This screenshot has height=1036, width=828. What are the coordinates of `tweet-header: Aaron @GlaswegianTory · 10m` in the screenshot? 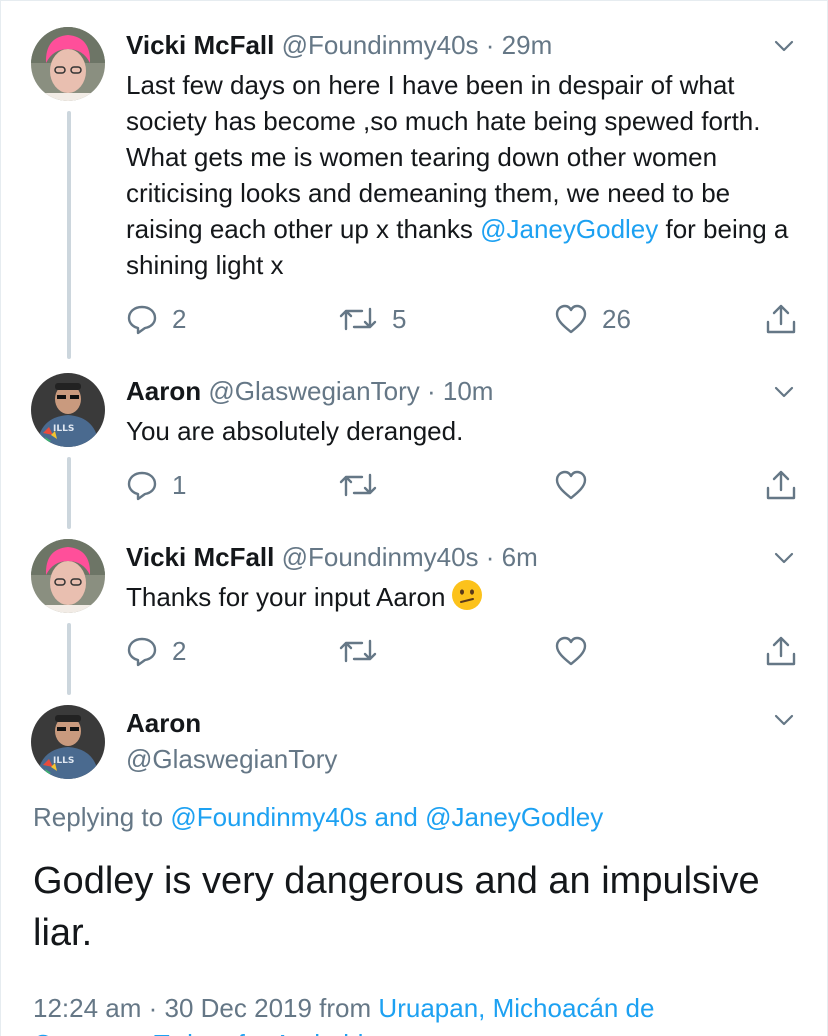 It's located at (309, 391).